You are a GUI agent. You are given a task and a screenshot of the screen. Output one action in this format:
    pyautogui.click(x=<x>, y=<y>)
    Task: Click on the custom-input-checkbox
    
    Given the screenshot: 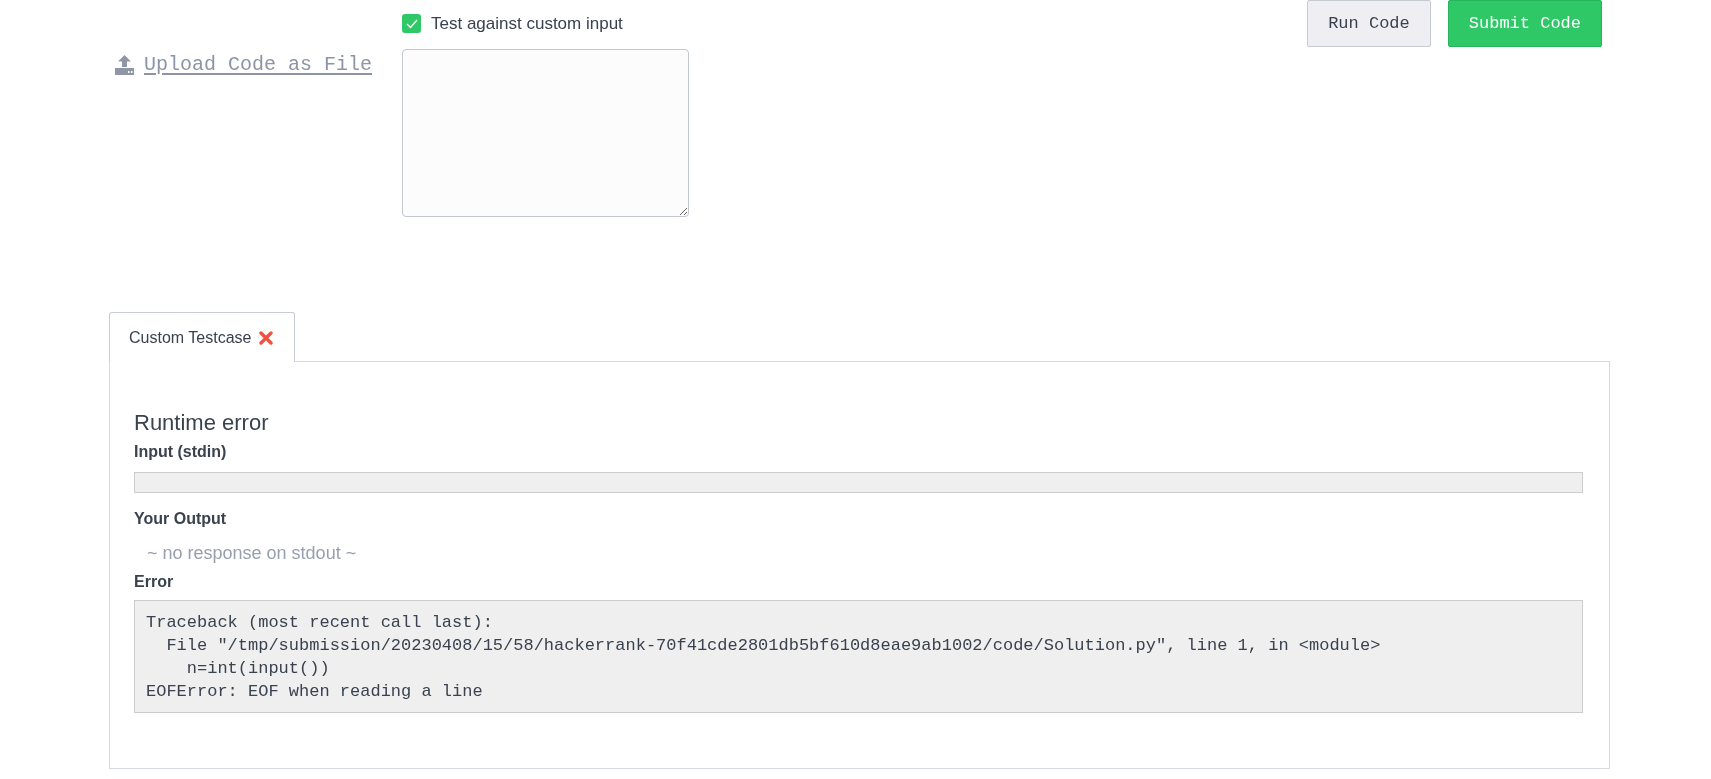 What is the action you would take?
    pyautogui.click(x=411, y=23)
    